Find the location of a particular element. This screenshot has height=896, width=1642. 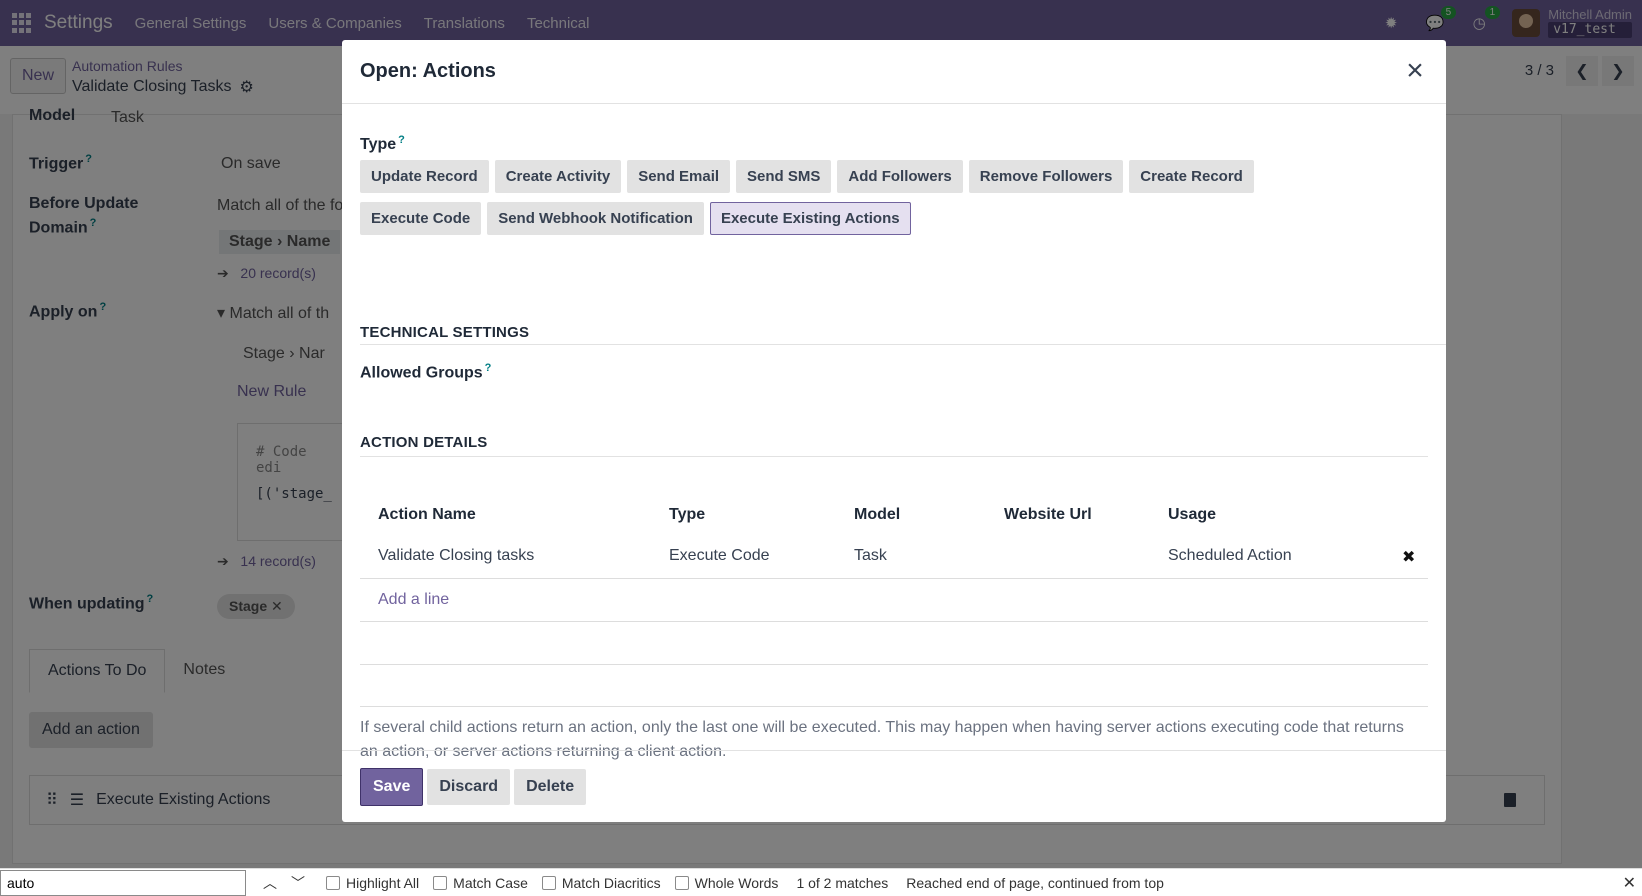

type-execute-code-button: Execute Code is located at coordinates (421, 219).